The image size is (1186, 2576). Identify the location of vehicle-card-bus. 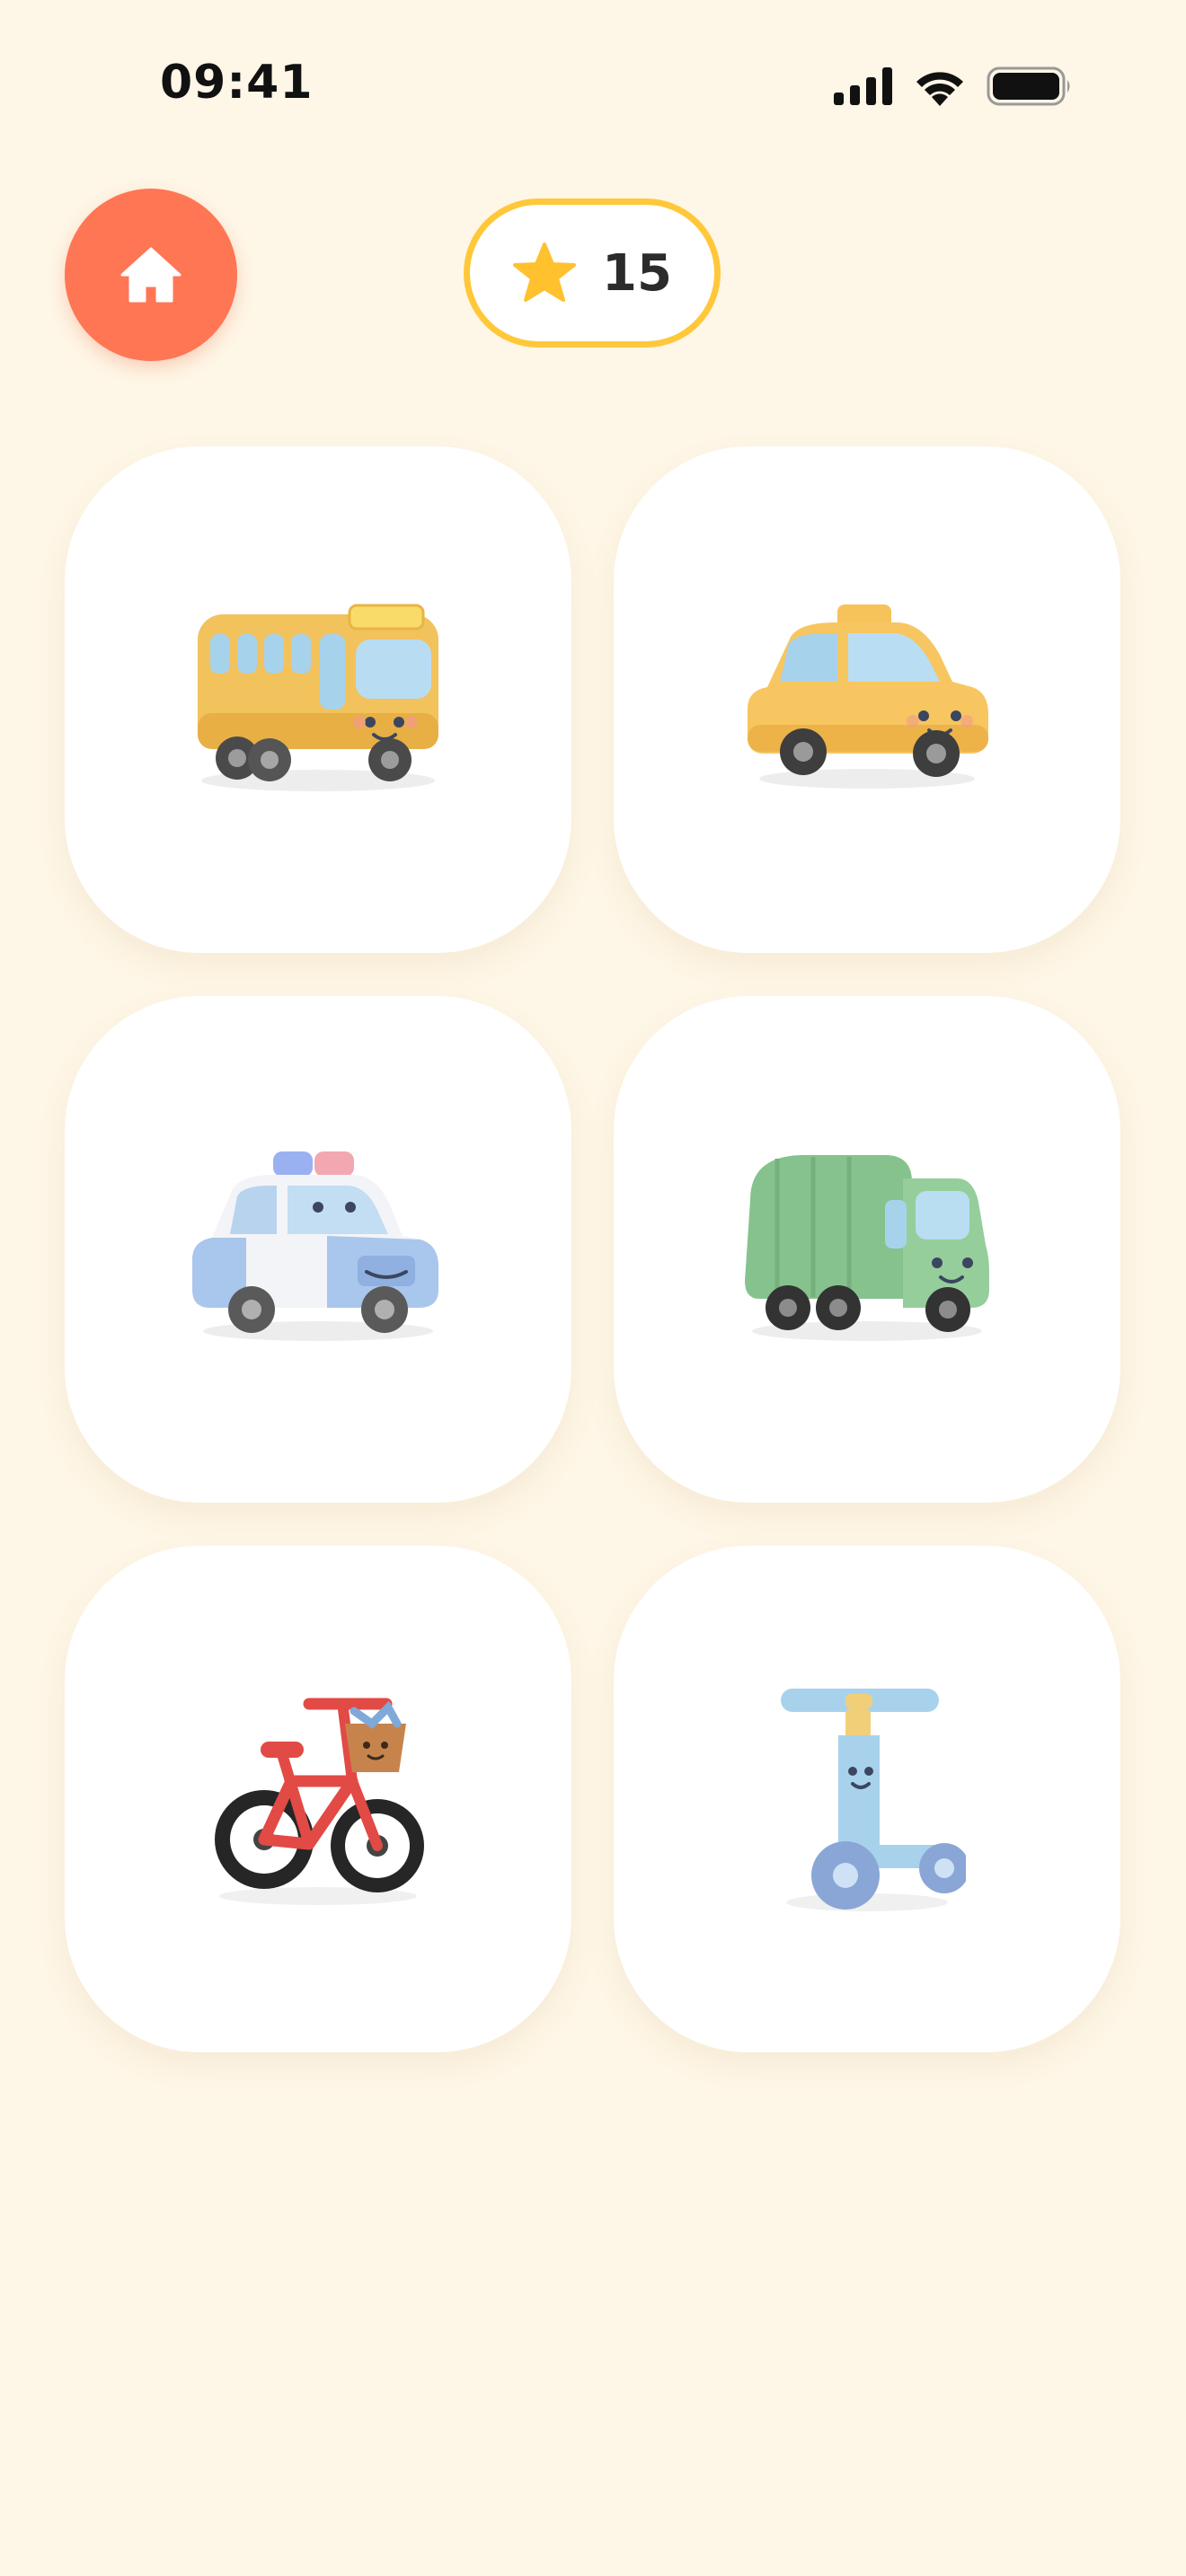
(318, 699).